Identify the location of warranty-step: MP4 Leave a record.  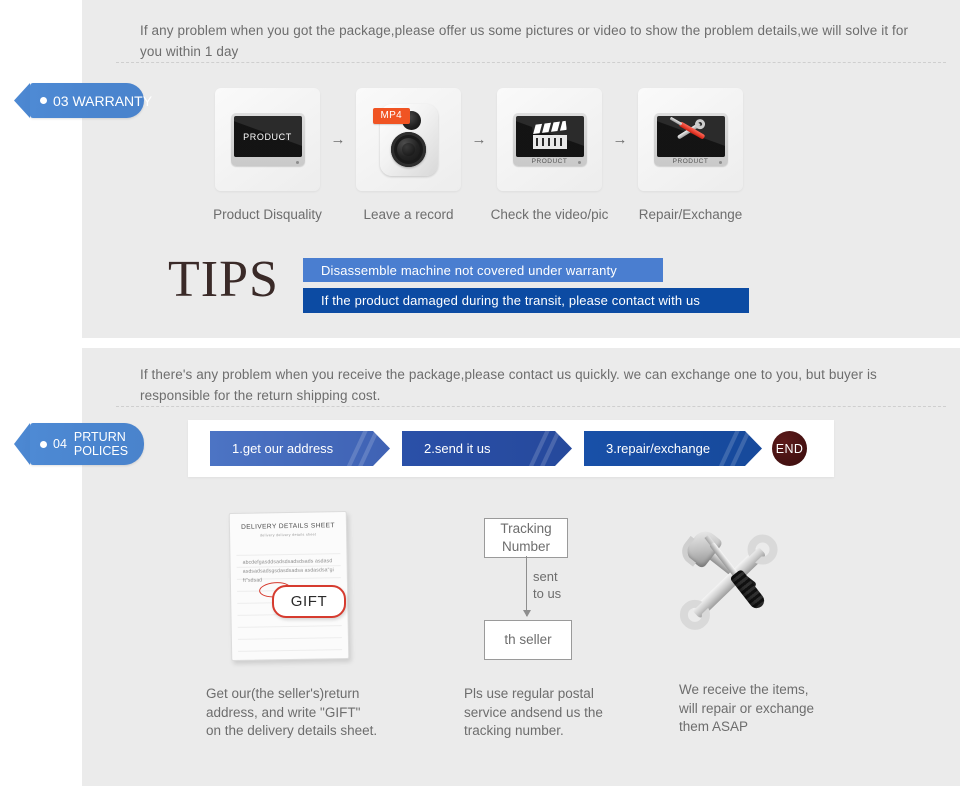
(408, 155).